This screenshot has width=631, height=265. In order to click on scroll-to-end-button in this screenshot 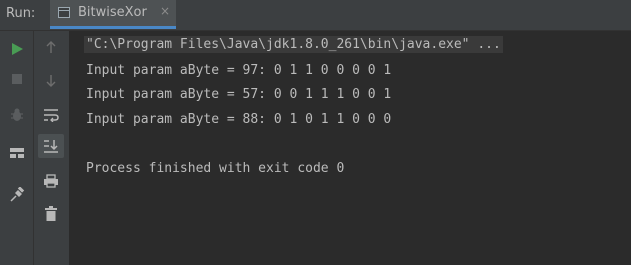, I will do `click(51, 146)`.